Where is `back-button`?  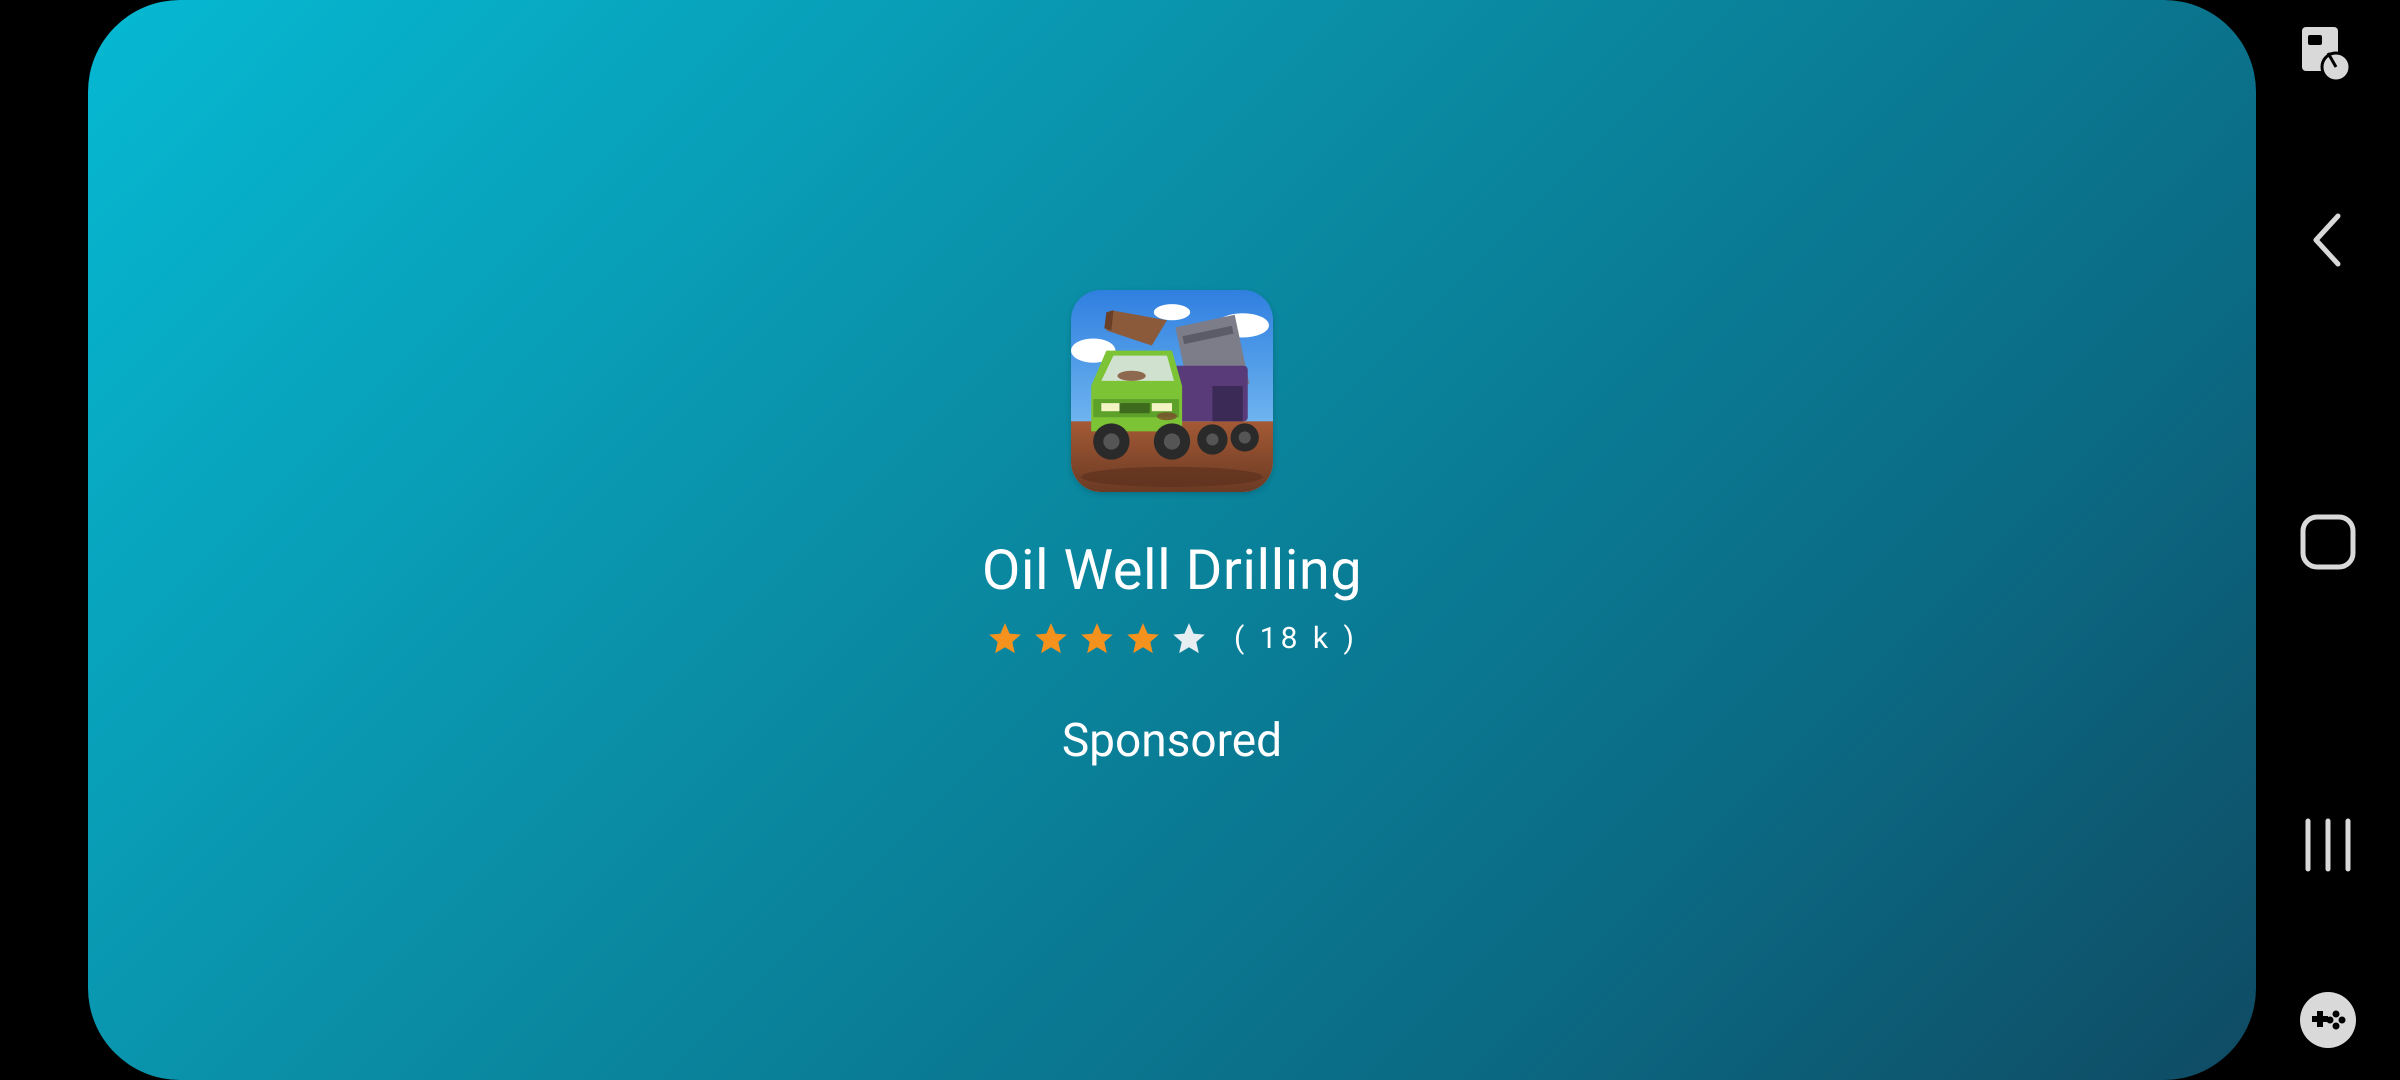
back-button is located at coordinates (2328, 240).